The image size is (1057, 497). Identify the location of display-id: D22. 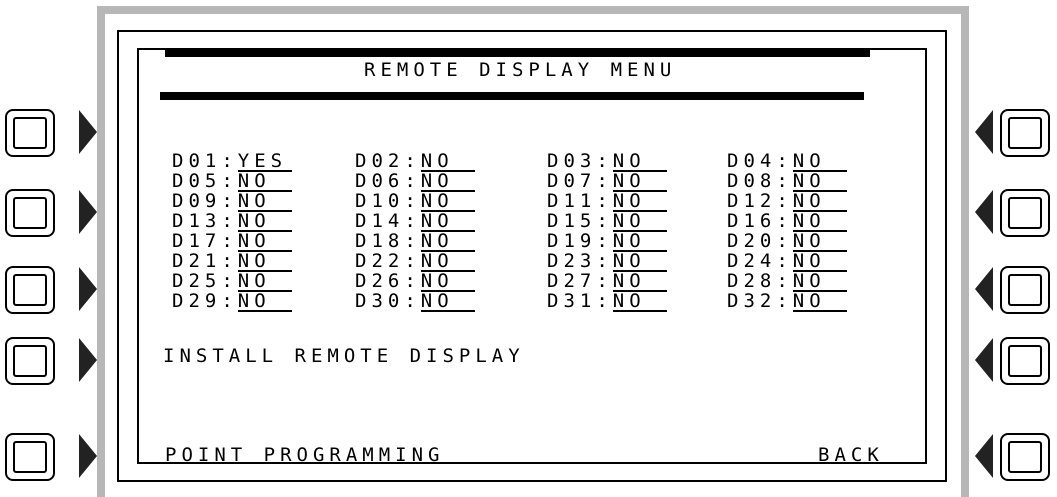
(380, 261).